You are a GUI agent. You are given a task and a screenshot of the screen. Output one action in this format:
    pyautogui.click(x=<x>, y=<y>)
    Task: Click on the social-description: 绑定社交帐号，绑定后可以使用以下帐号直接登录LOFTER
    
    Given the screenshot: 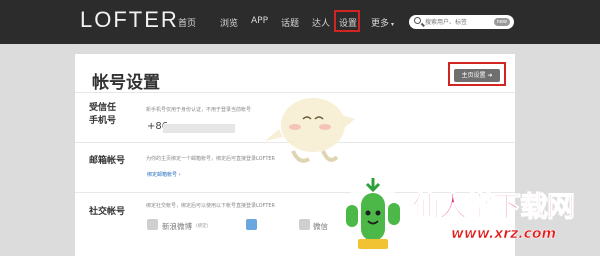 What is the action you would take?
    pyautogui.click(x=211, y=206)
    